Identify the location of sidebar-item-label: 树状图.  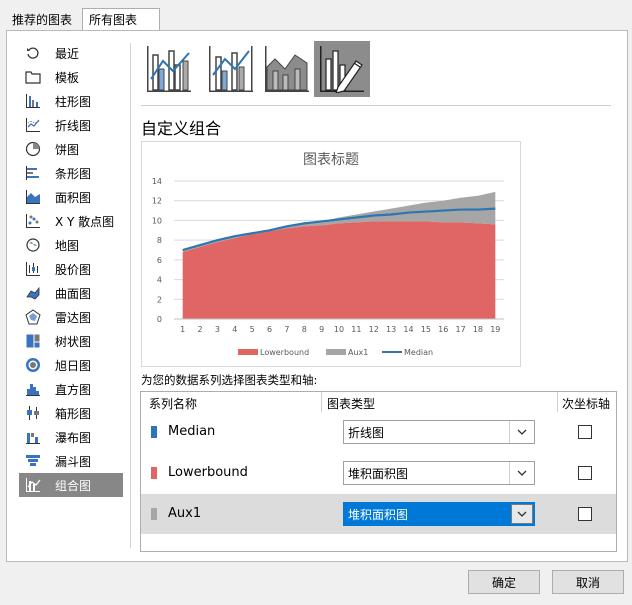
(73, 341).